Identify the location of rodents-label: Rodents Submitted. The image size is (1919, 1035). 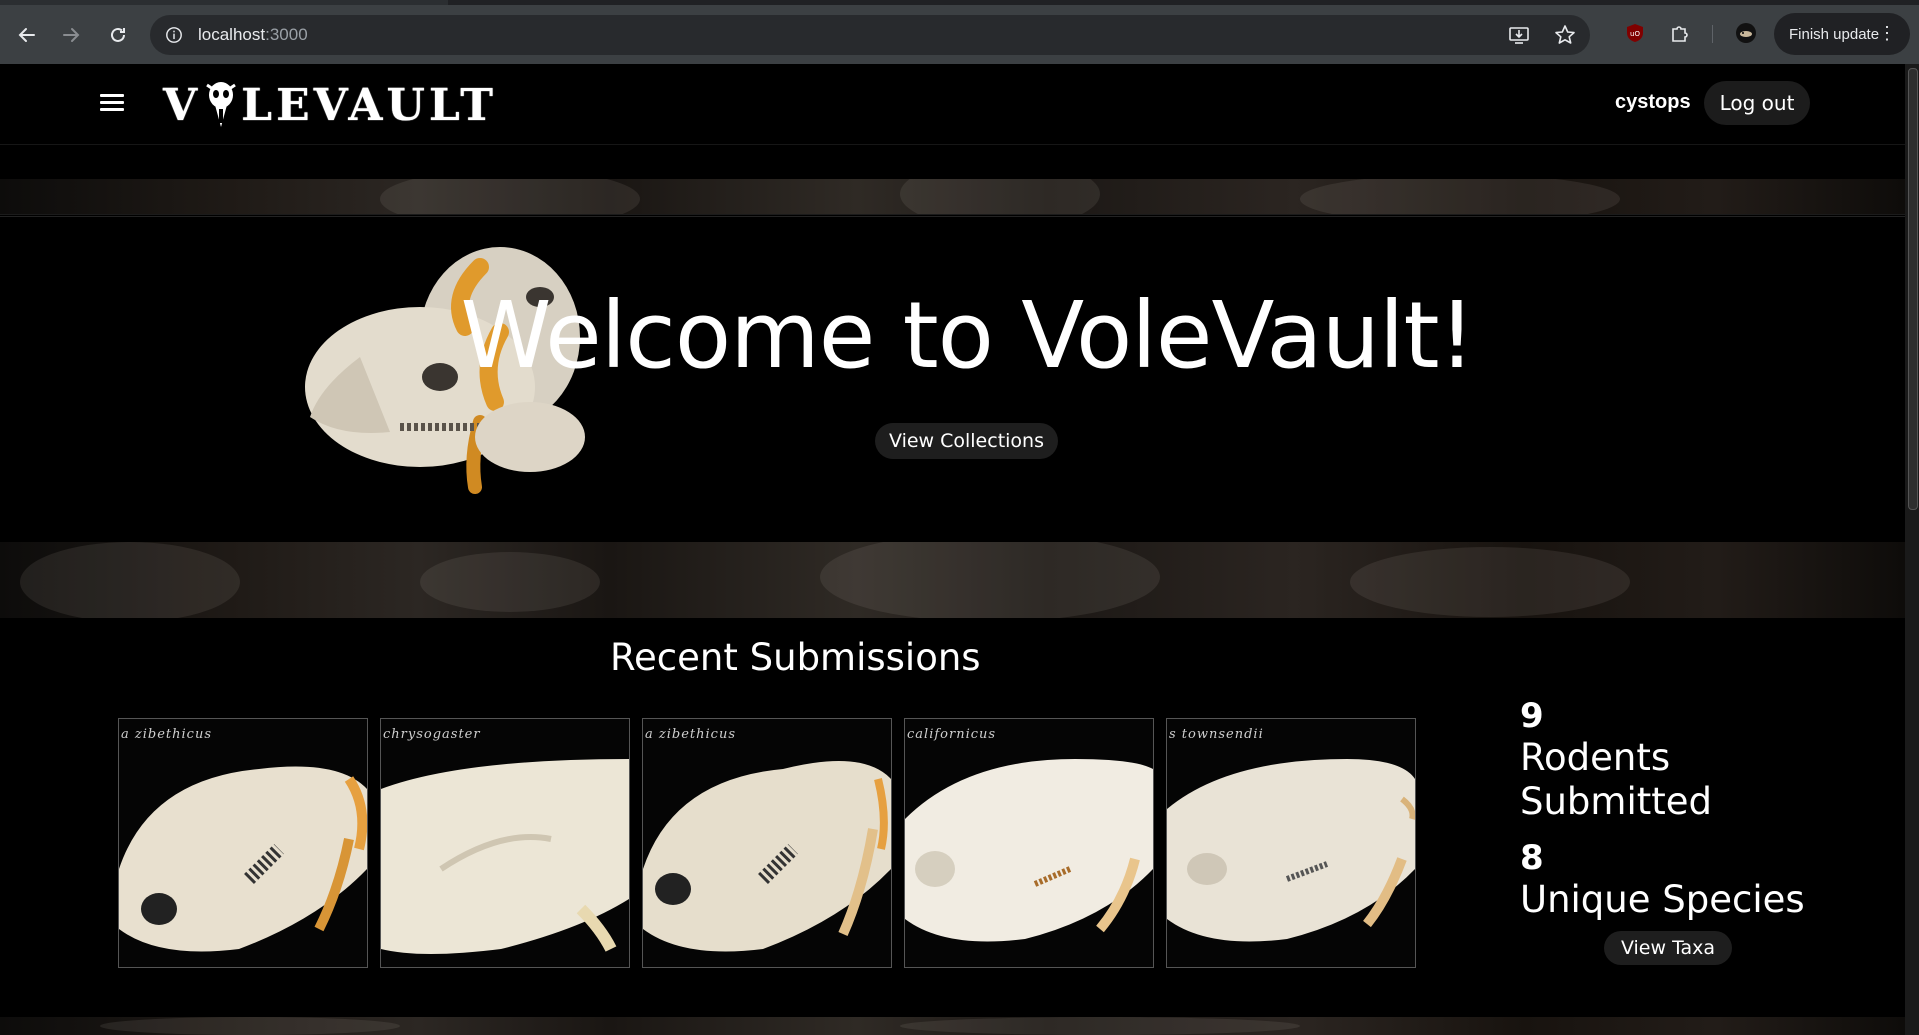
(1616, 779).